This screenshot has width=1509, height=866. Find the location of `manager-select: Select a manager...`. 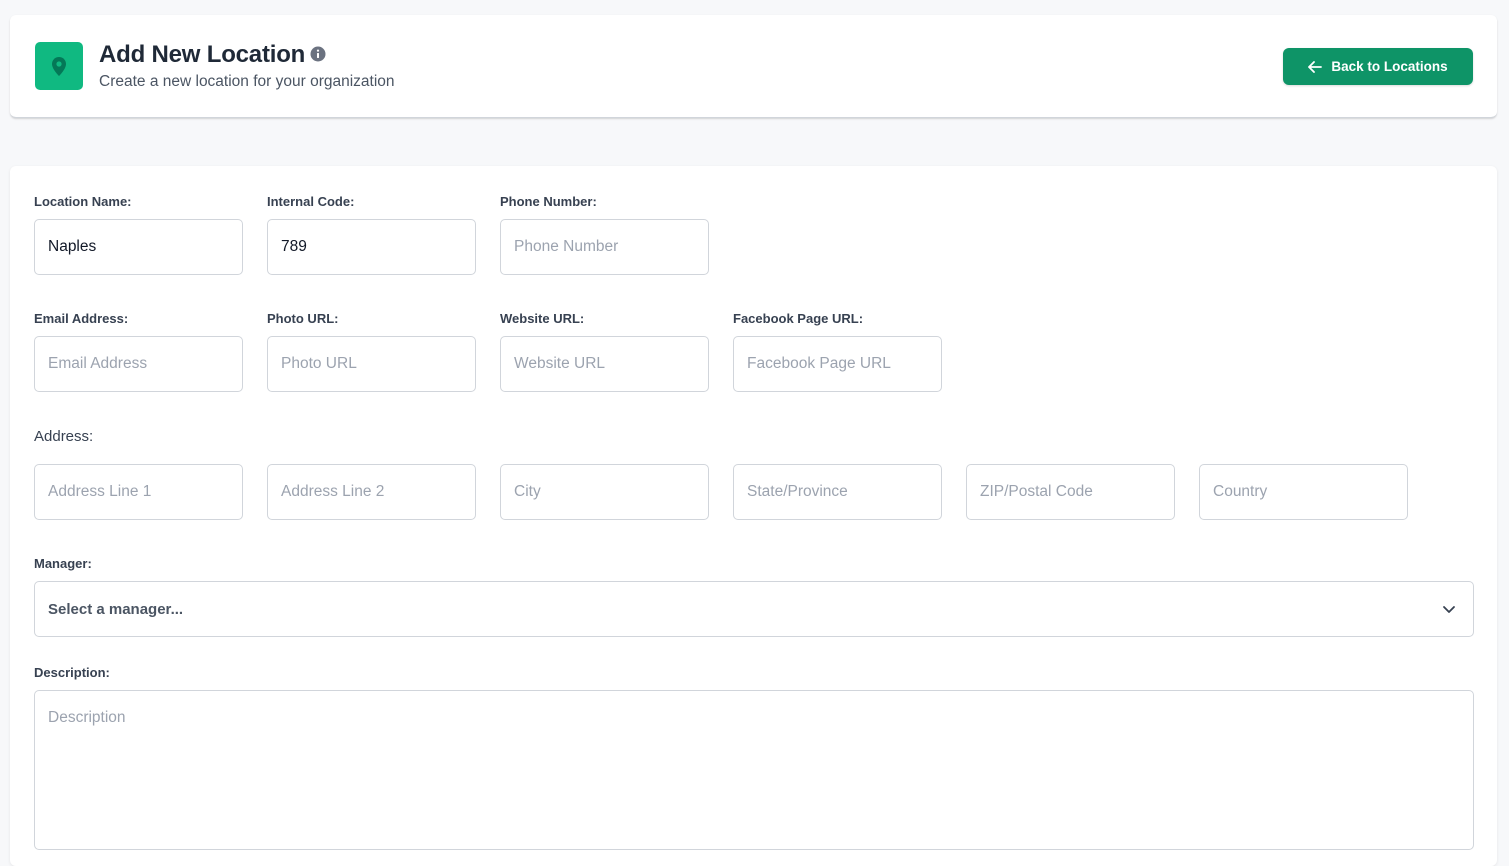

manager-select: Select a manager... is located at coordinates (754, 609).